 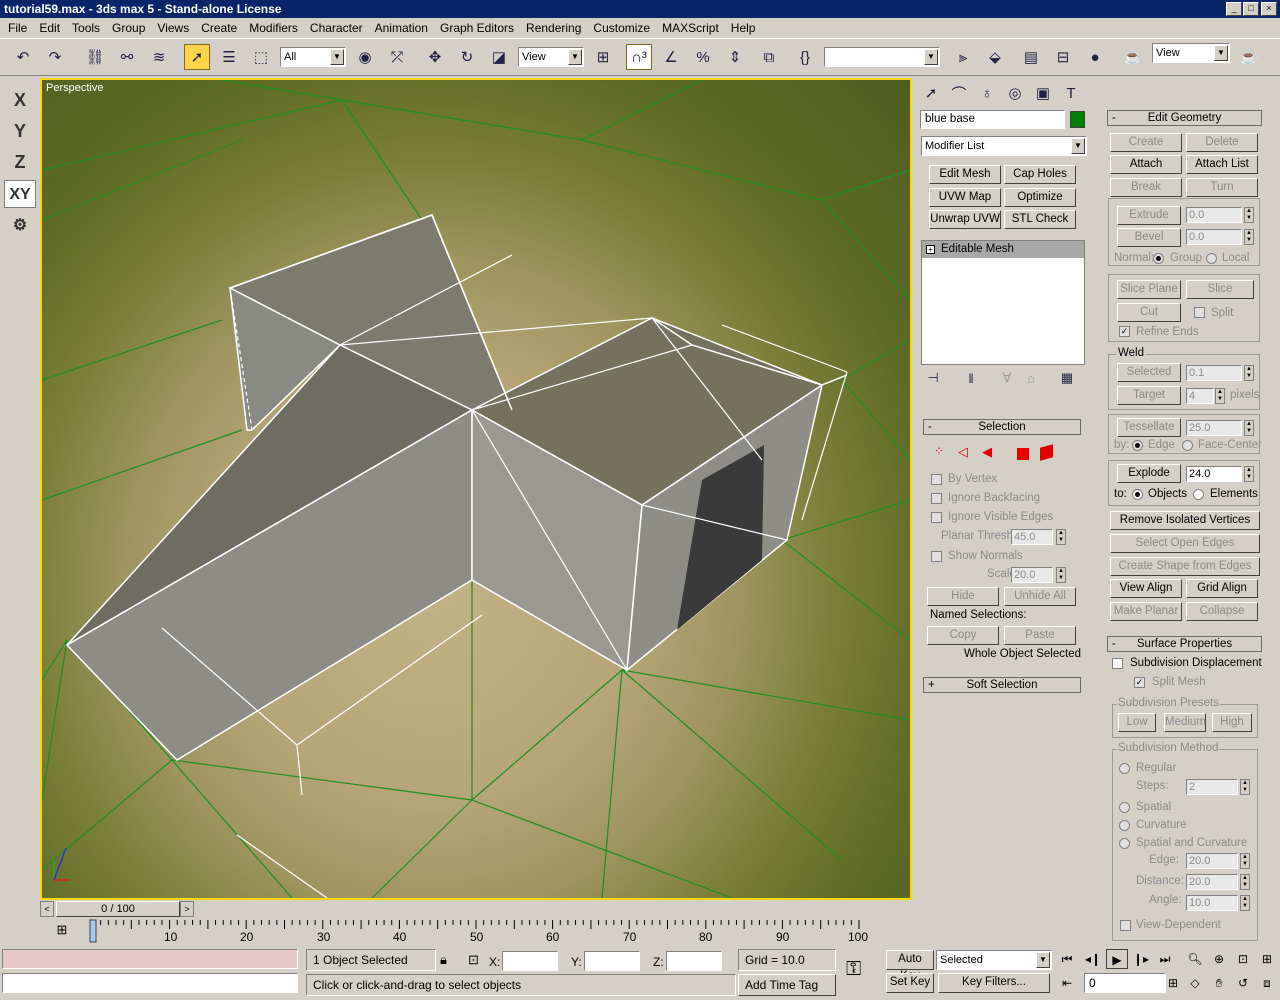 I want to click on attach-button: Attach, so click(x=1146, y=164).